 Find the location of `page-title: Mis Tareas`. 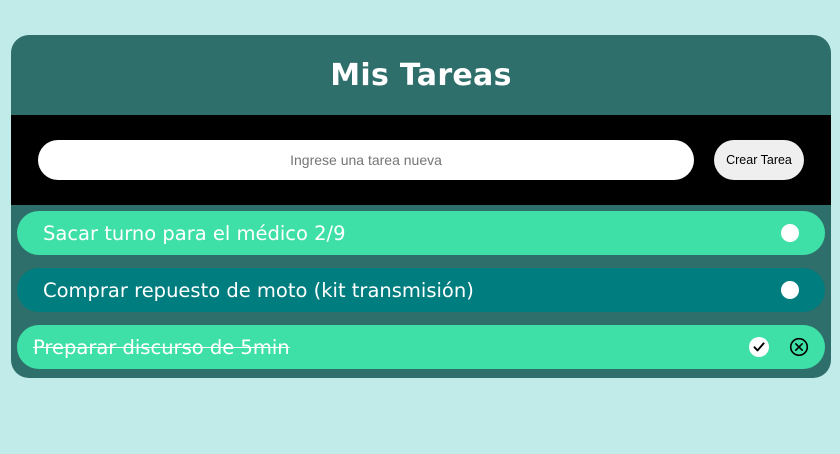

page-title: Mis Tareas is located at coordinates (421, 75).